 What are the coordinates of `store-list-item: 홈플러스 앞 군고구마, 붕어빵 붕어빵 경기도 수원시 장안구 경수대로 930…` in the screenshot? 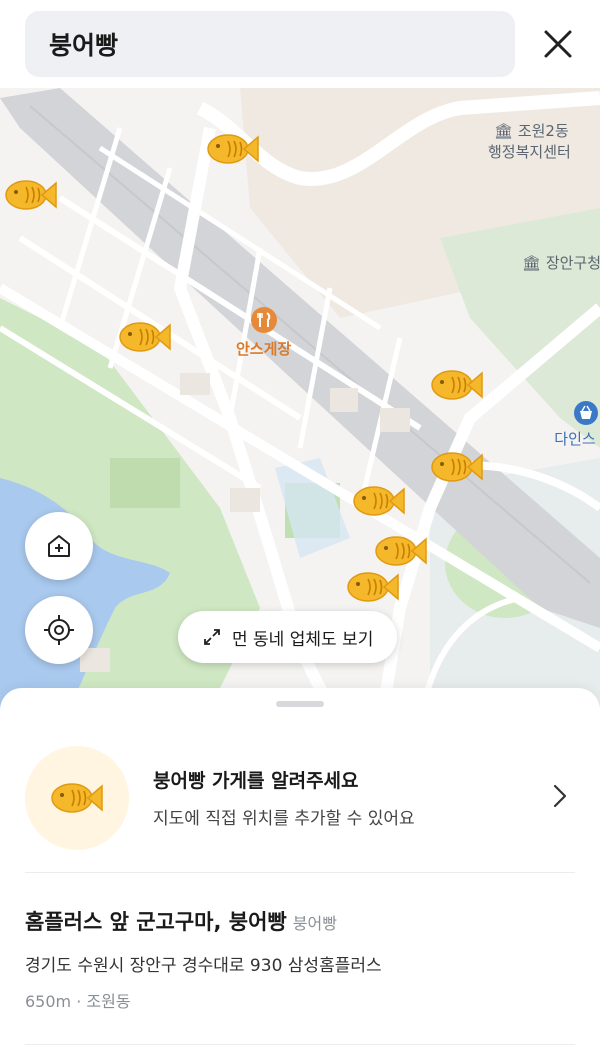 It's located at (300, 953).